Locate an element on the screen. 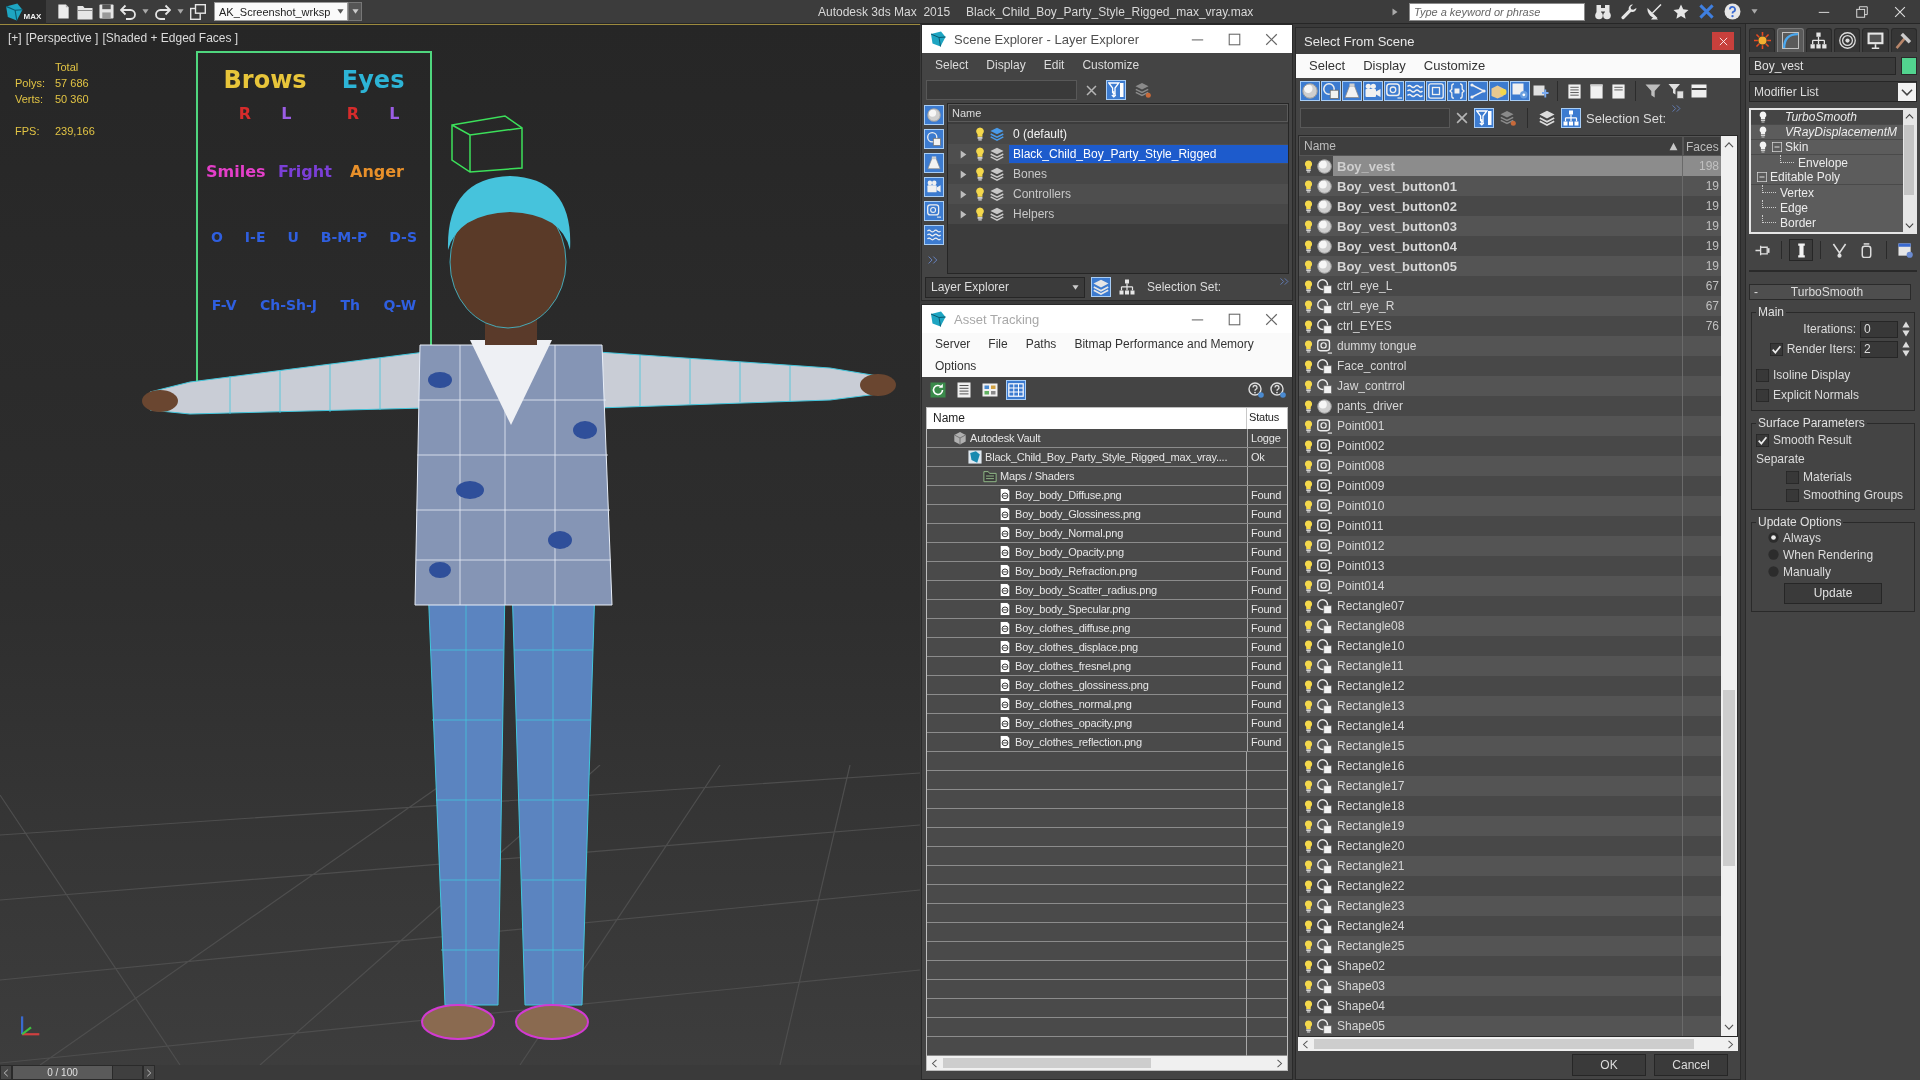  object-row: Rectangle16 is located at coordinates (1510, 766).